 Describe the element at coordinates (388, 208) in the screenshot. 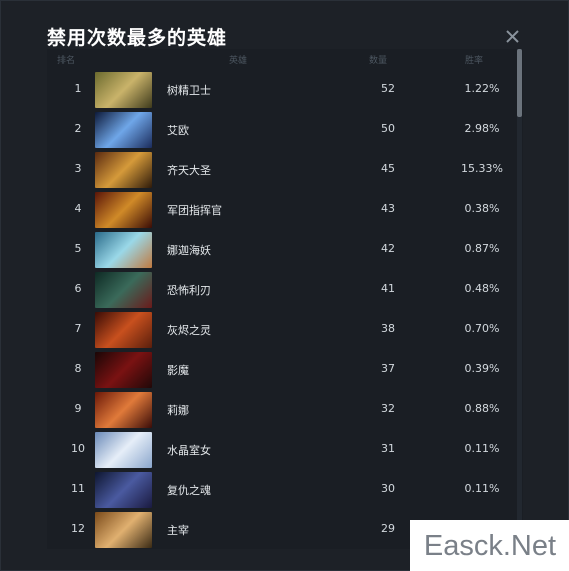

I see `ban-count: 43` at that location.